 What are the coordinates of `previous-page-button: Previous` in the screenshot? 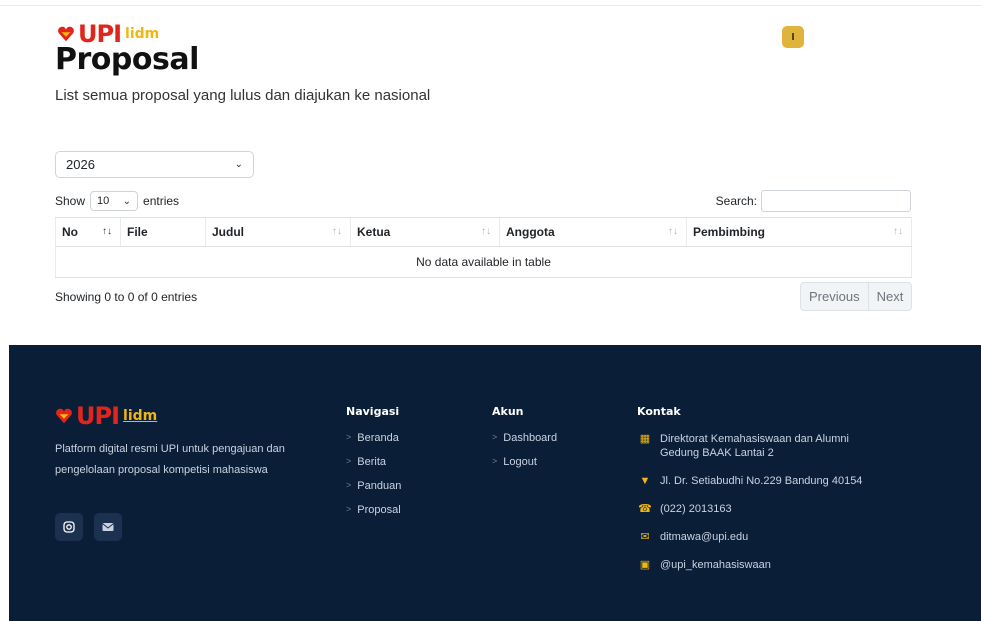 It's located at (834, 296).